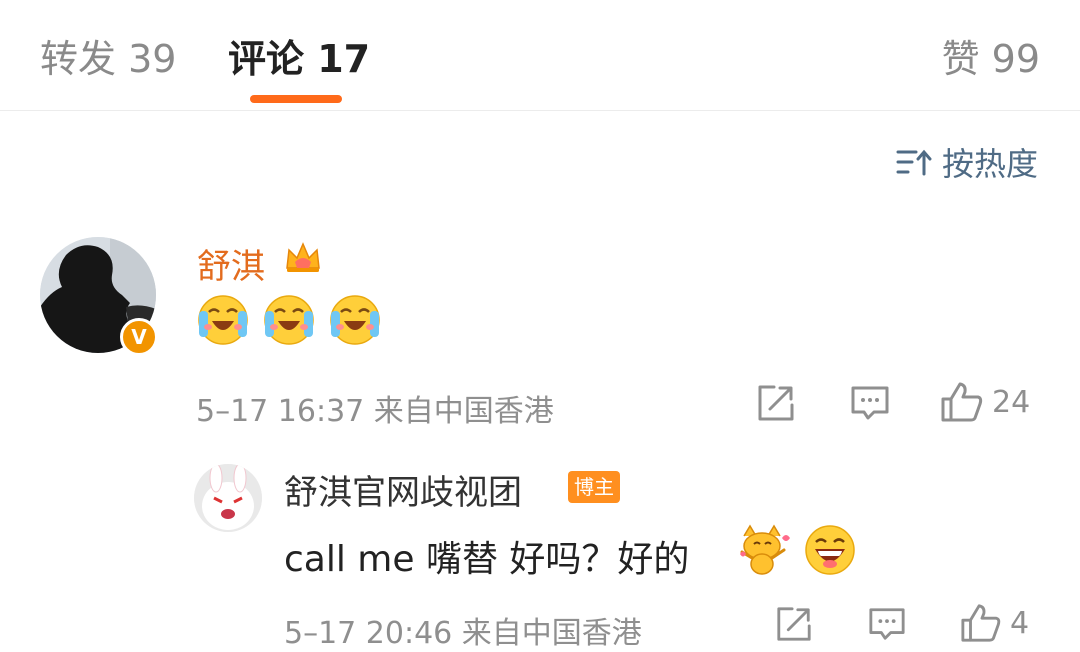 Image resolution: width=1080 pixels, height=652 pixels. I want to click on comment-meta: 5–17 16:37 来自中国香港, so click(375, 411).